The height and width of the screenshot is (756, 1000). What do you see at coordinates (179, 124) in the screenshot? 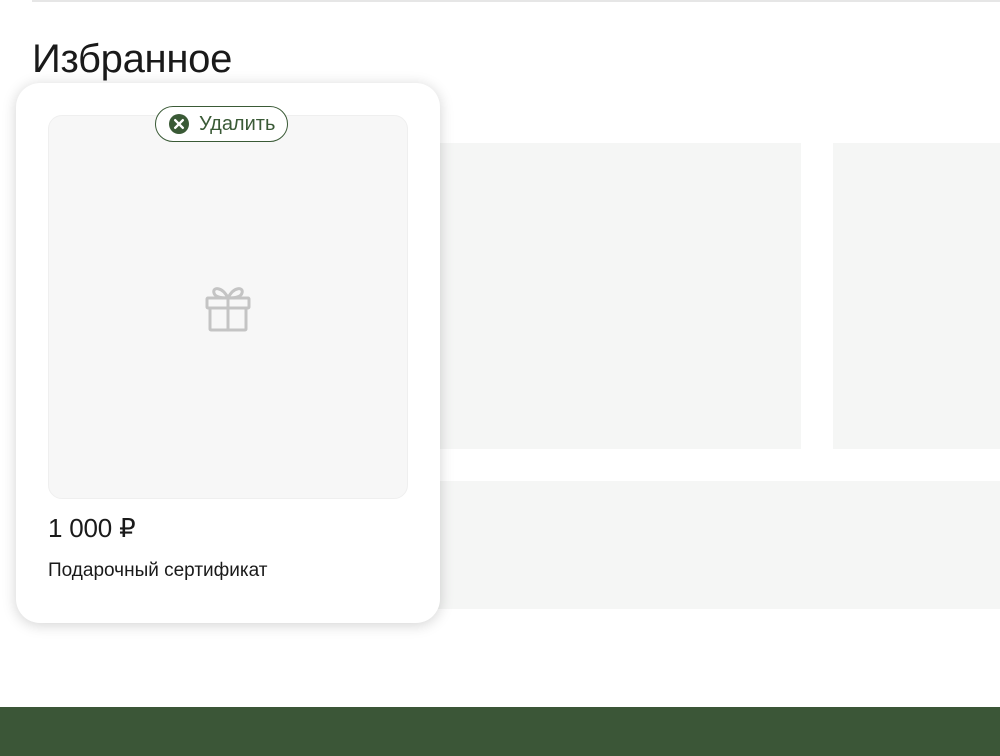
I see `close-circle-icon` at bounding box center [179, 124].